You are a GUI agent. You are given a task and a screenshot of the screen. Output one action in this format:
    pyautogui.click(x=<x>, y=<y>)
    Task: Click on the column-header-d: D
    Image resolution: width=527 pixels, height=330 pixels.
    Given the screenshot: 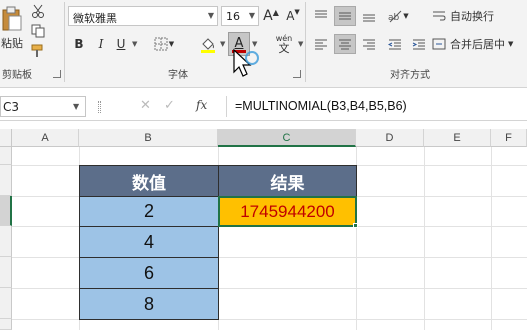 What is the action you would take?
    pyautogui.click(x=390, y=138)
    